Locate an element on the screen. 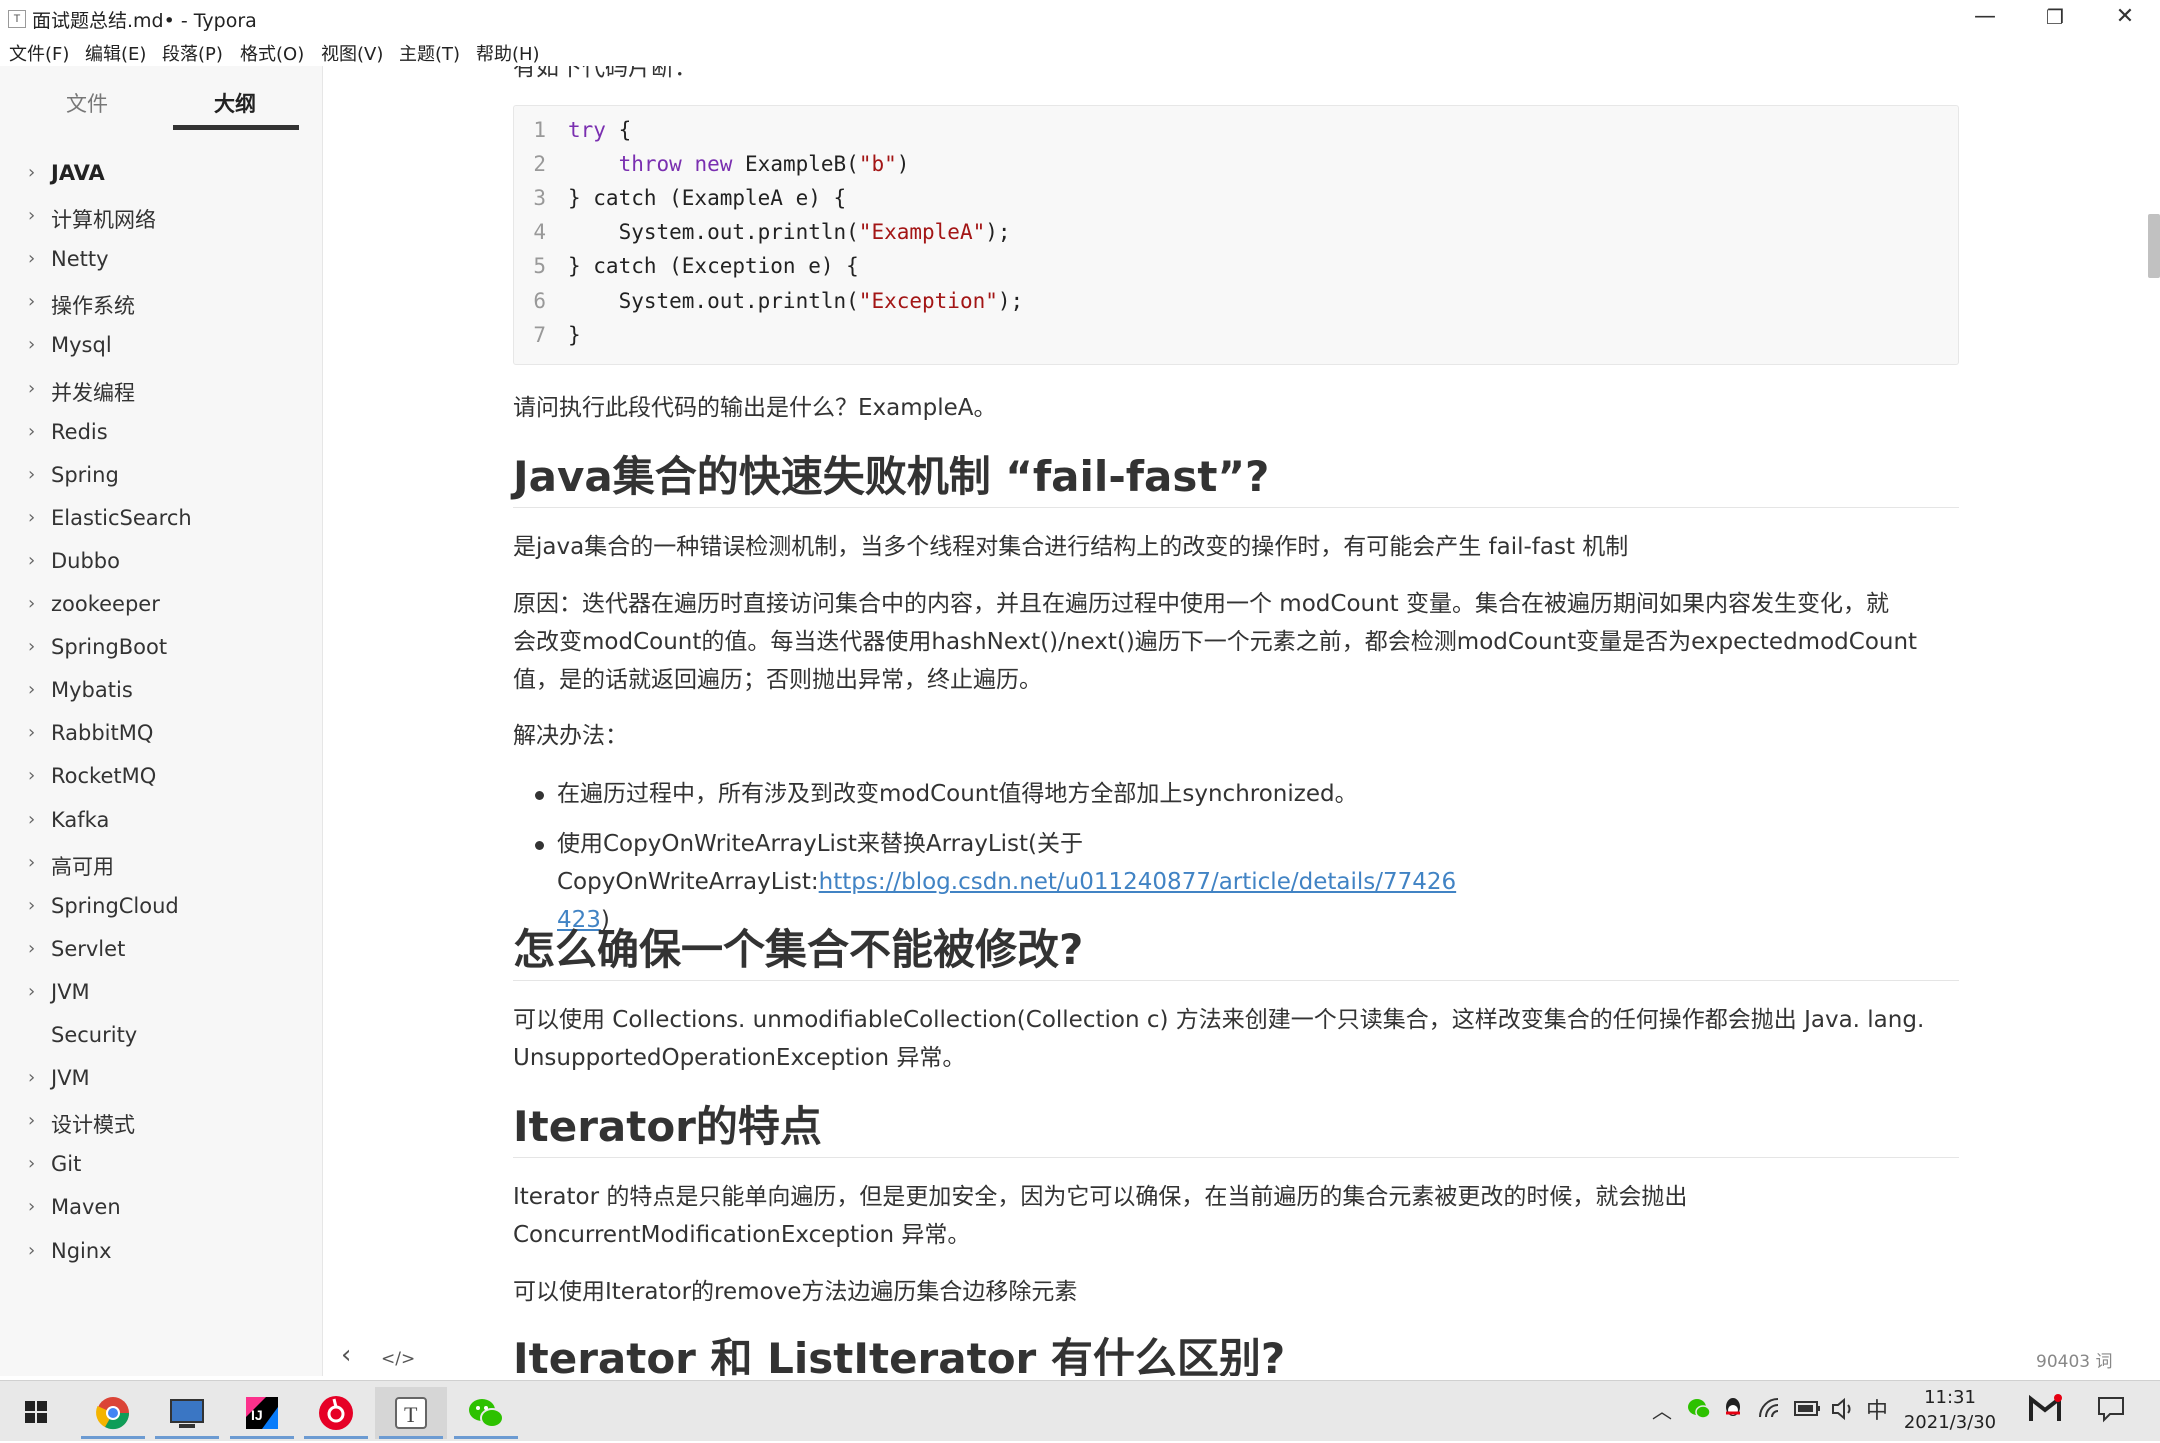 This screenshot has width=2160, height=1443. taskbar-typora: T is located at coordinates (411, 1413).